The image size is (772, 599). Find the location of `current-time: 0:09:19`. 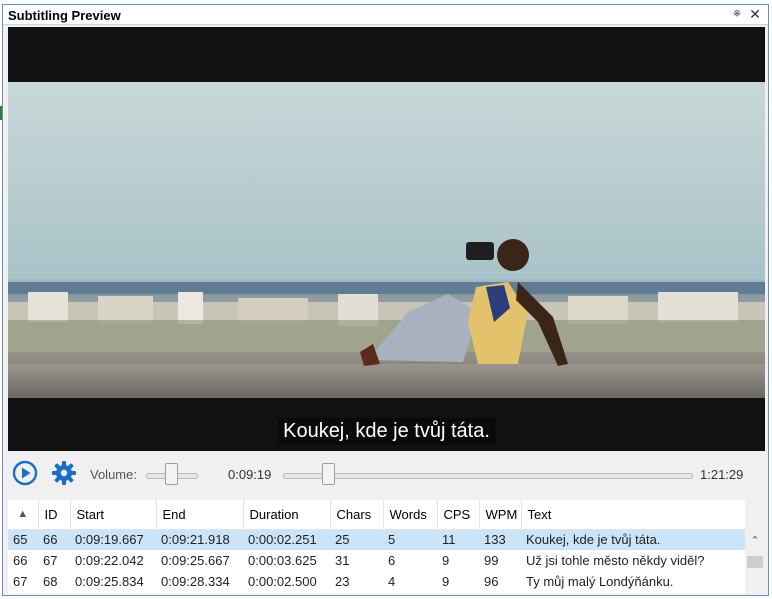

current-time: 0:09:19 is located at coordinates (250, 474).